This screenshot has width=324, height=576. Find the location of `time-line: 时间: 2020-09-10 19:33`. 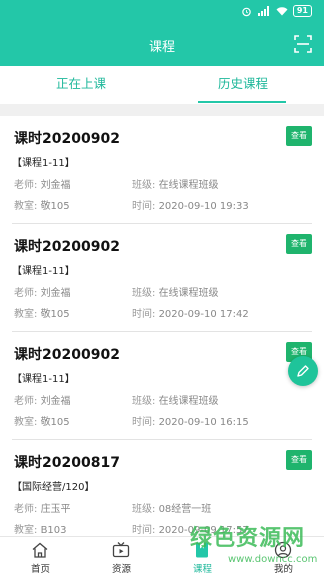

time-line: 时间: 2020-09-10 19:33 is located at coordinates (190, 206).